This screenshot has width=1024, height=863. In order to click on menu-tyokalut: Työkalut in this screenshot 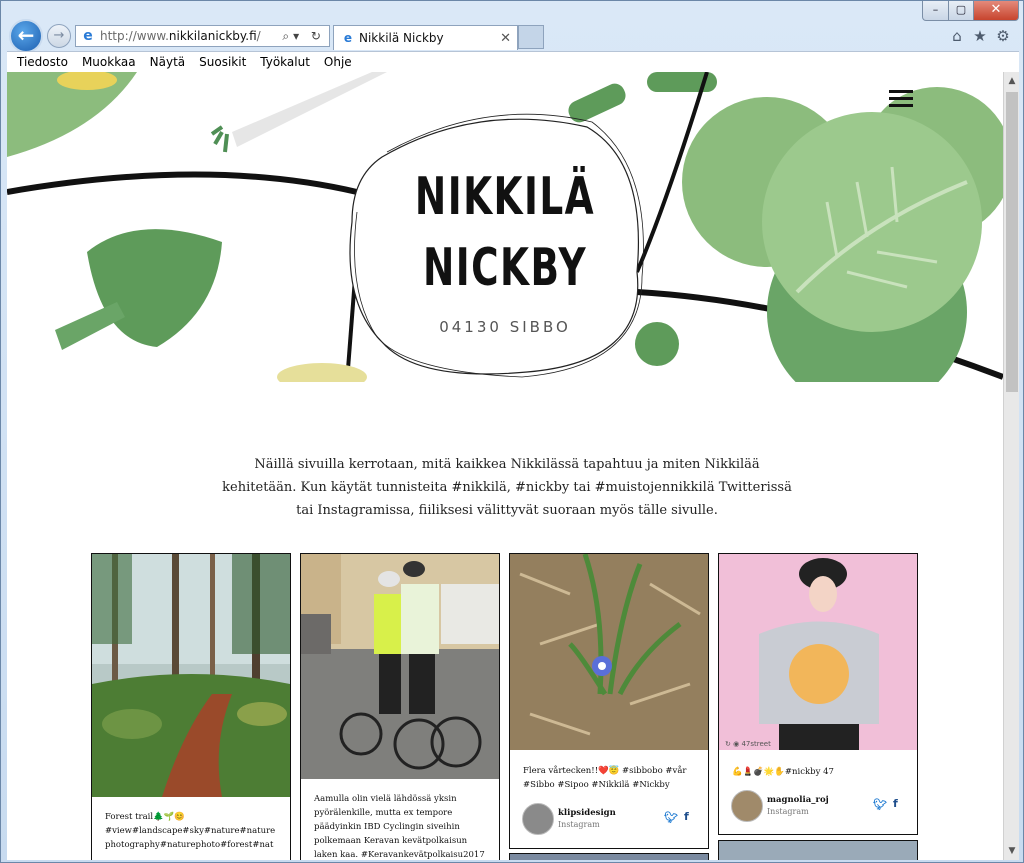, I will do `click(285, 62)`.